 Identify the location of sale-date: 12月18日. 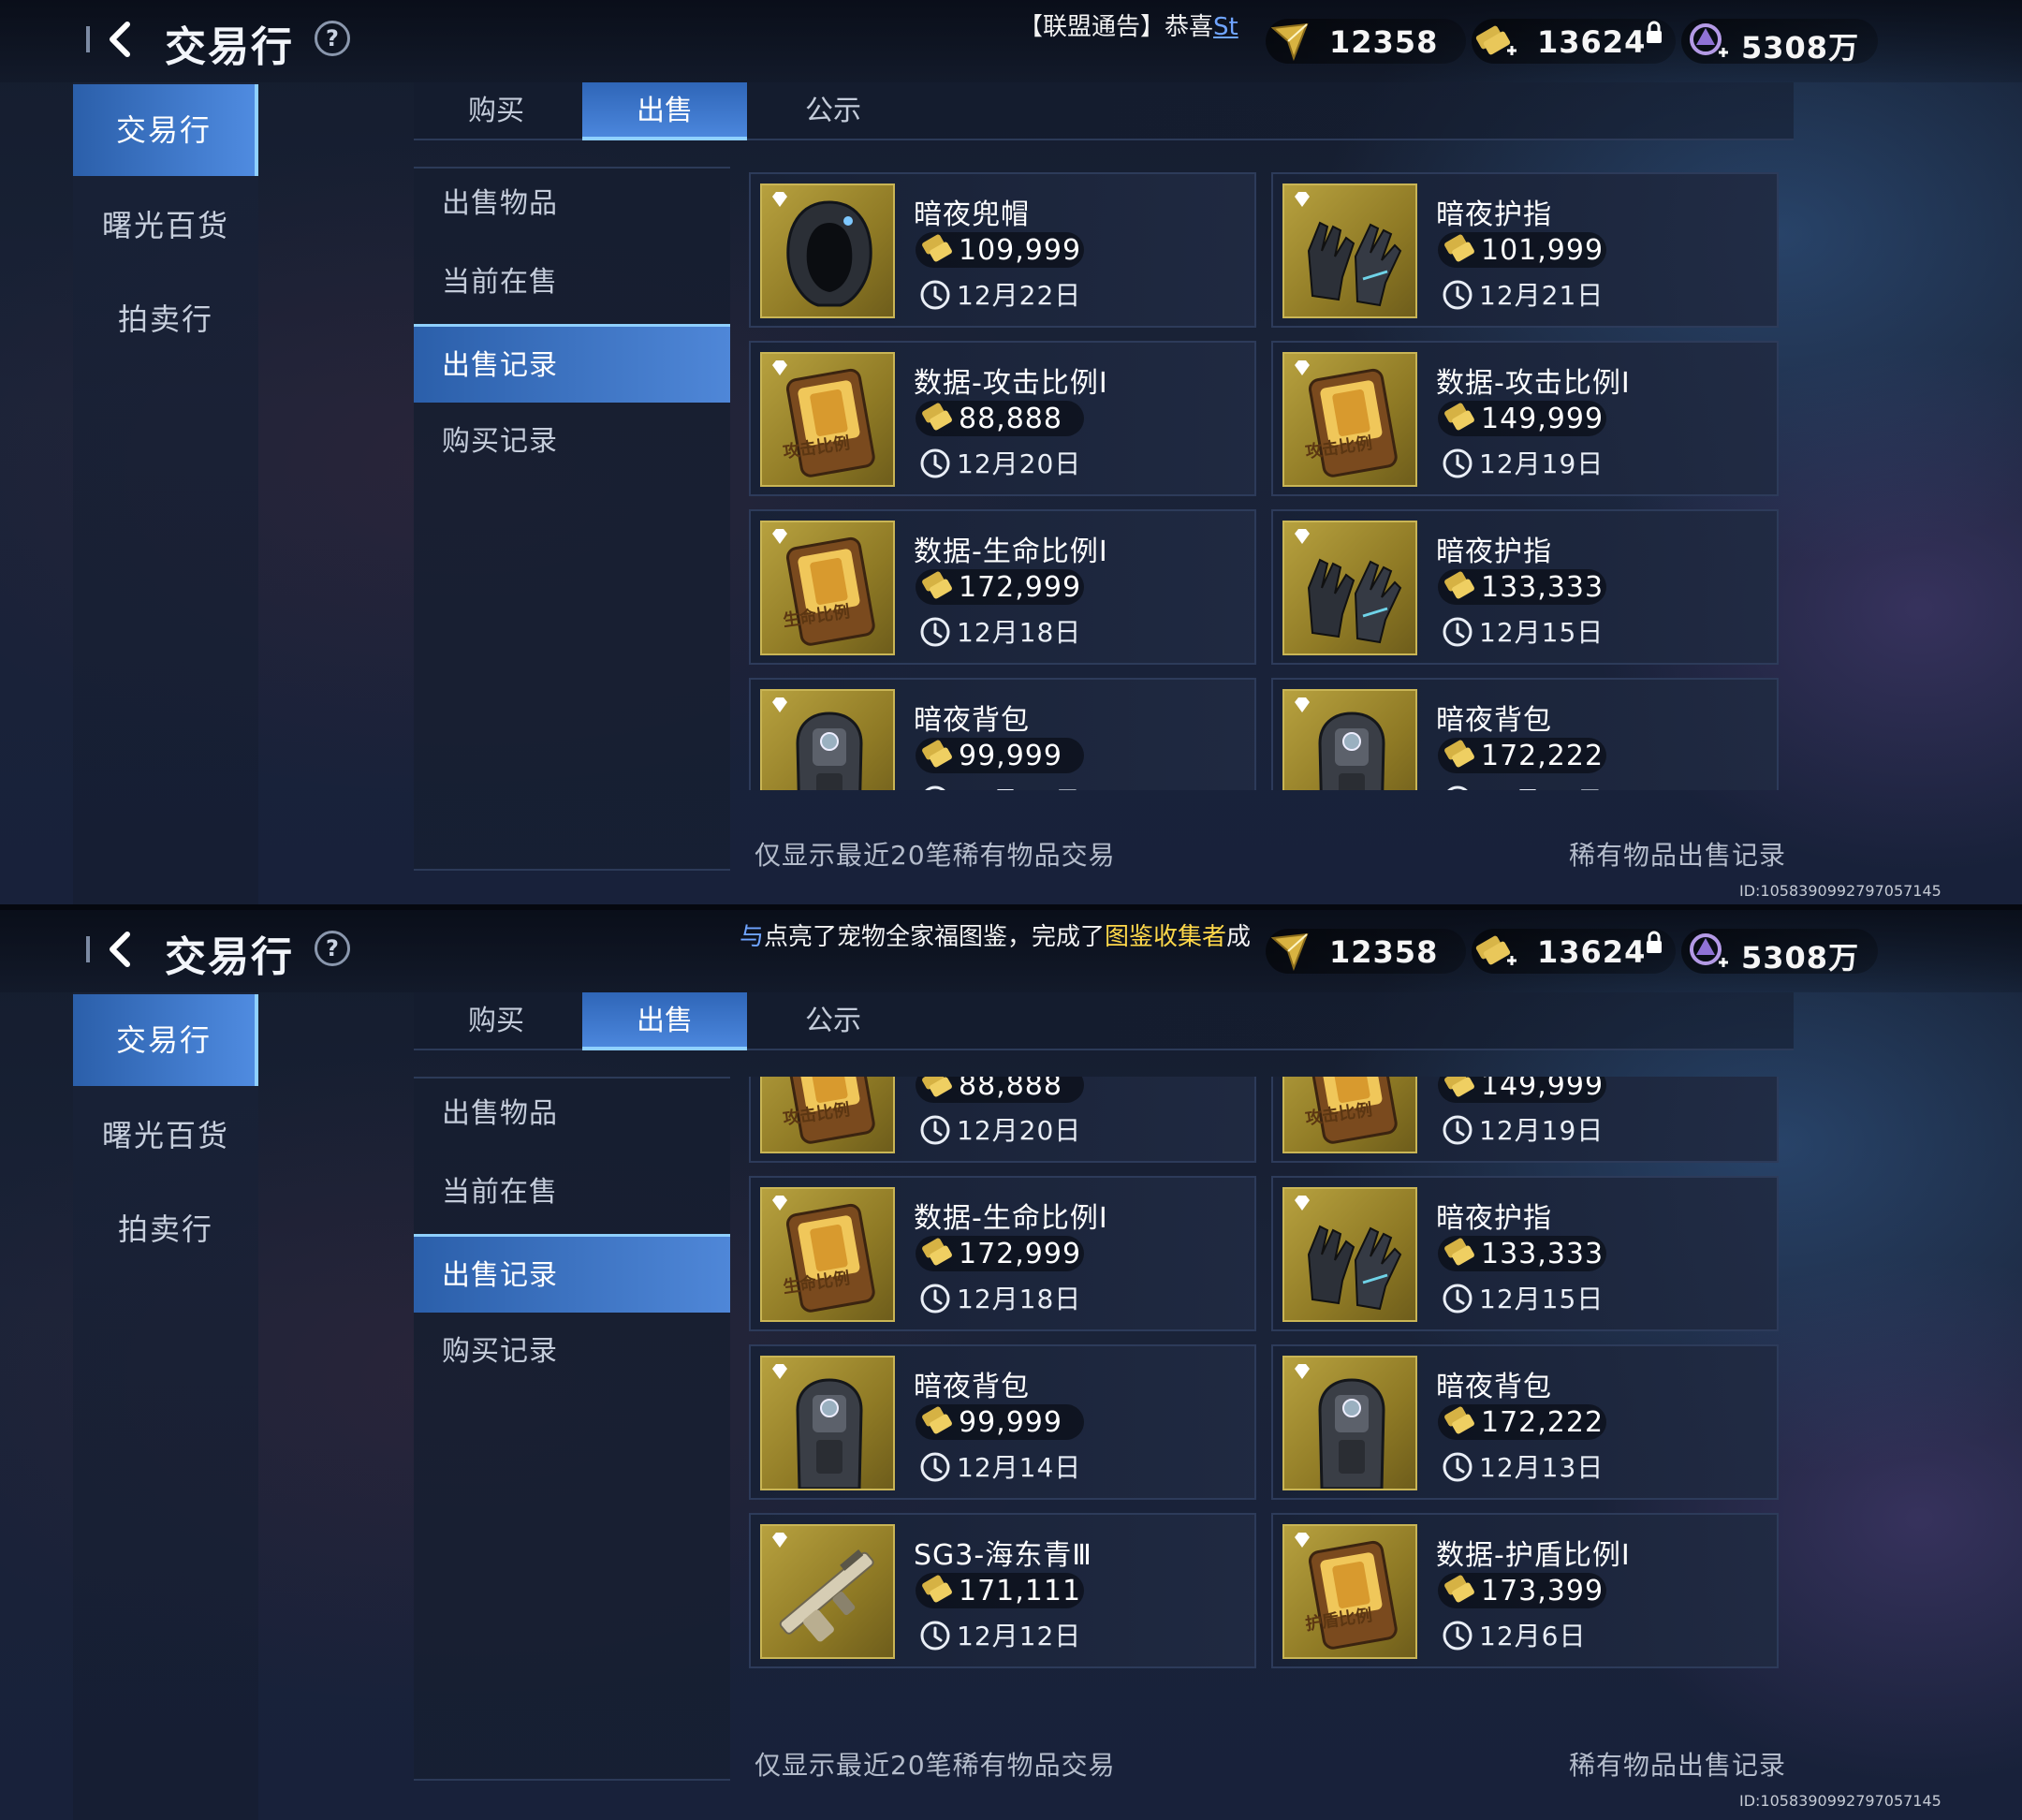
(1019, 1299).